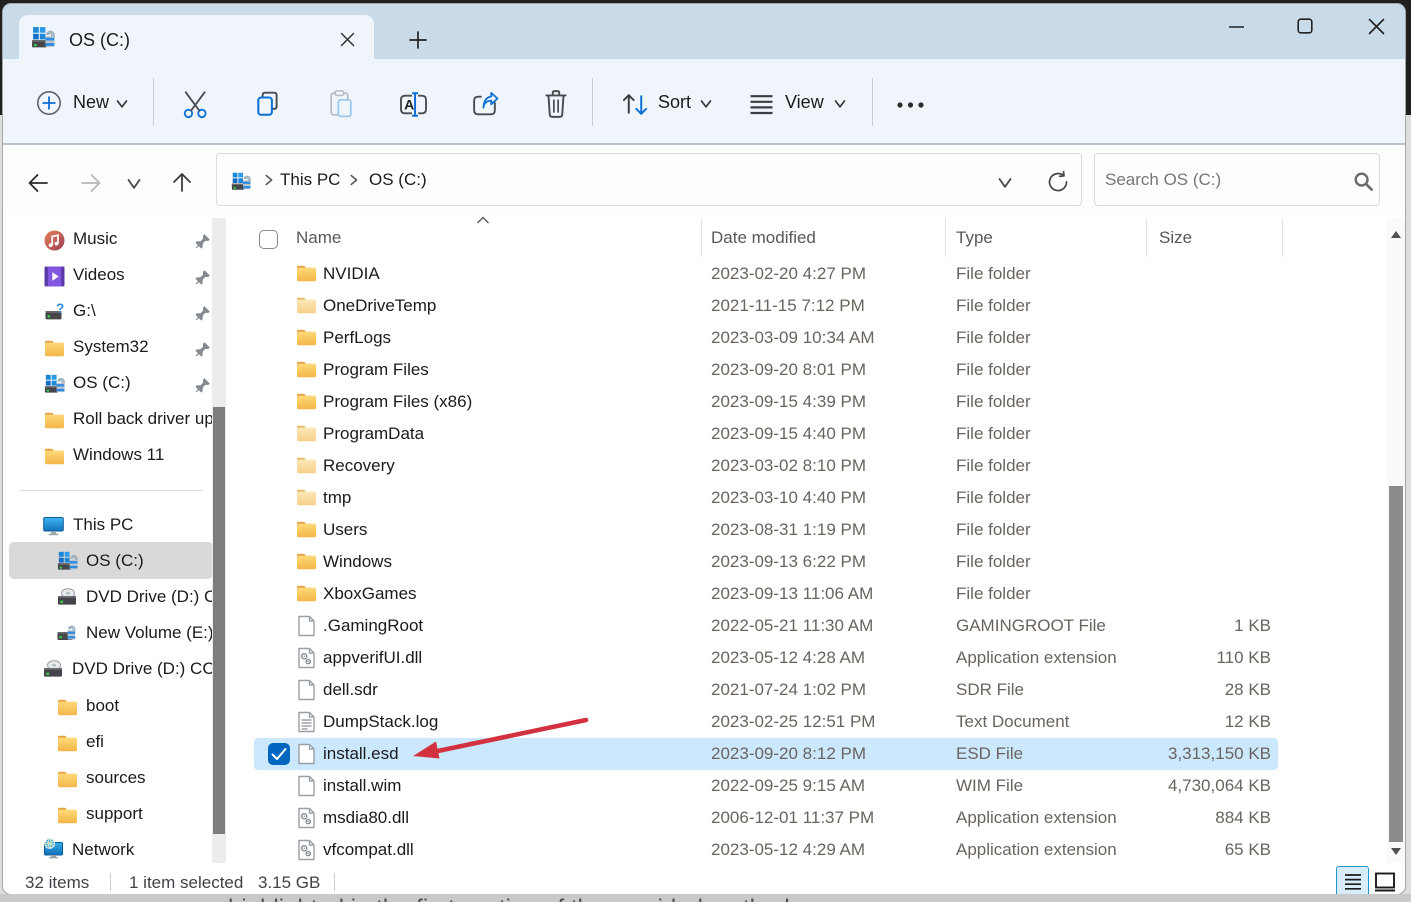  What do you see at coordinates (409, 105) in the screenshot?
I see `svg-text: A` at bounding box center [409, 105].